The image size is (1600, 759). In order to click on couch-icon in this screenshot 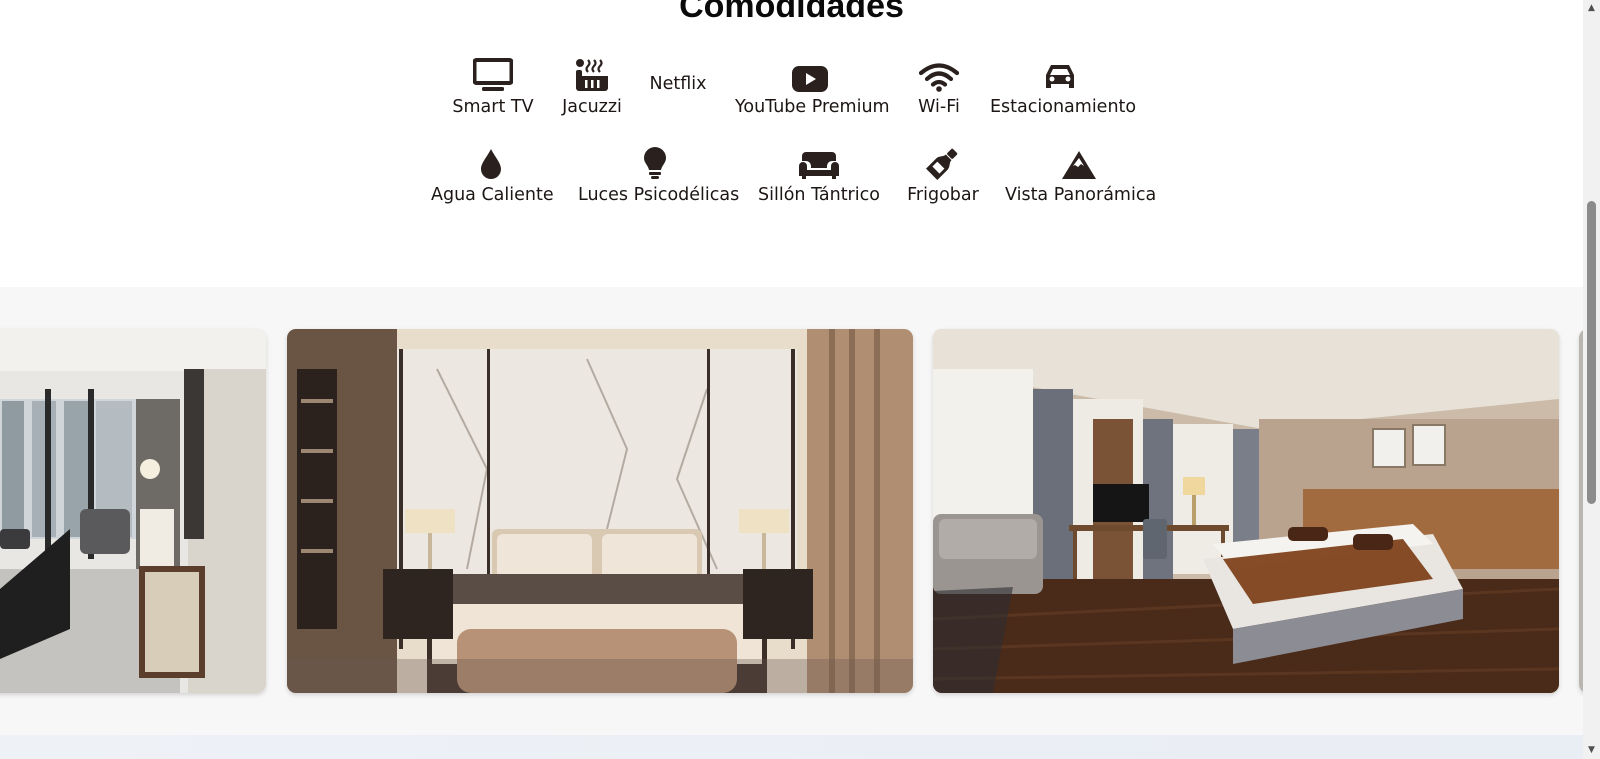, I will do `click(819, 162)`.